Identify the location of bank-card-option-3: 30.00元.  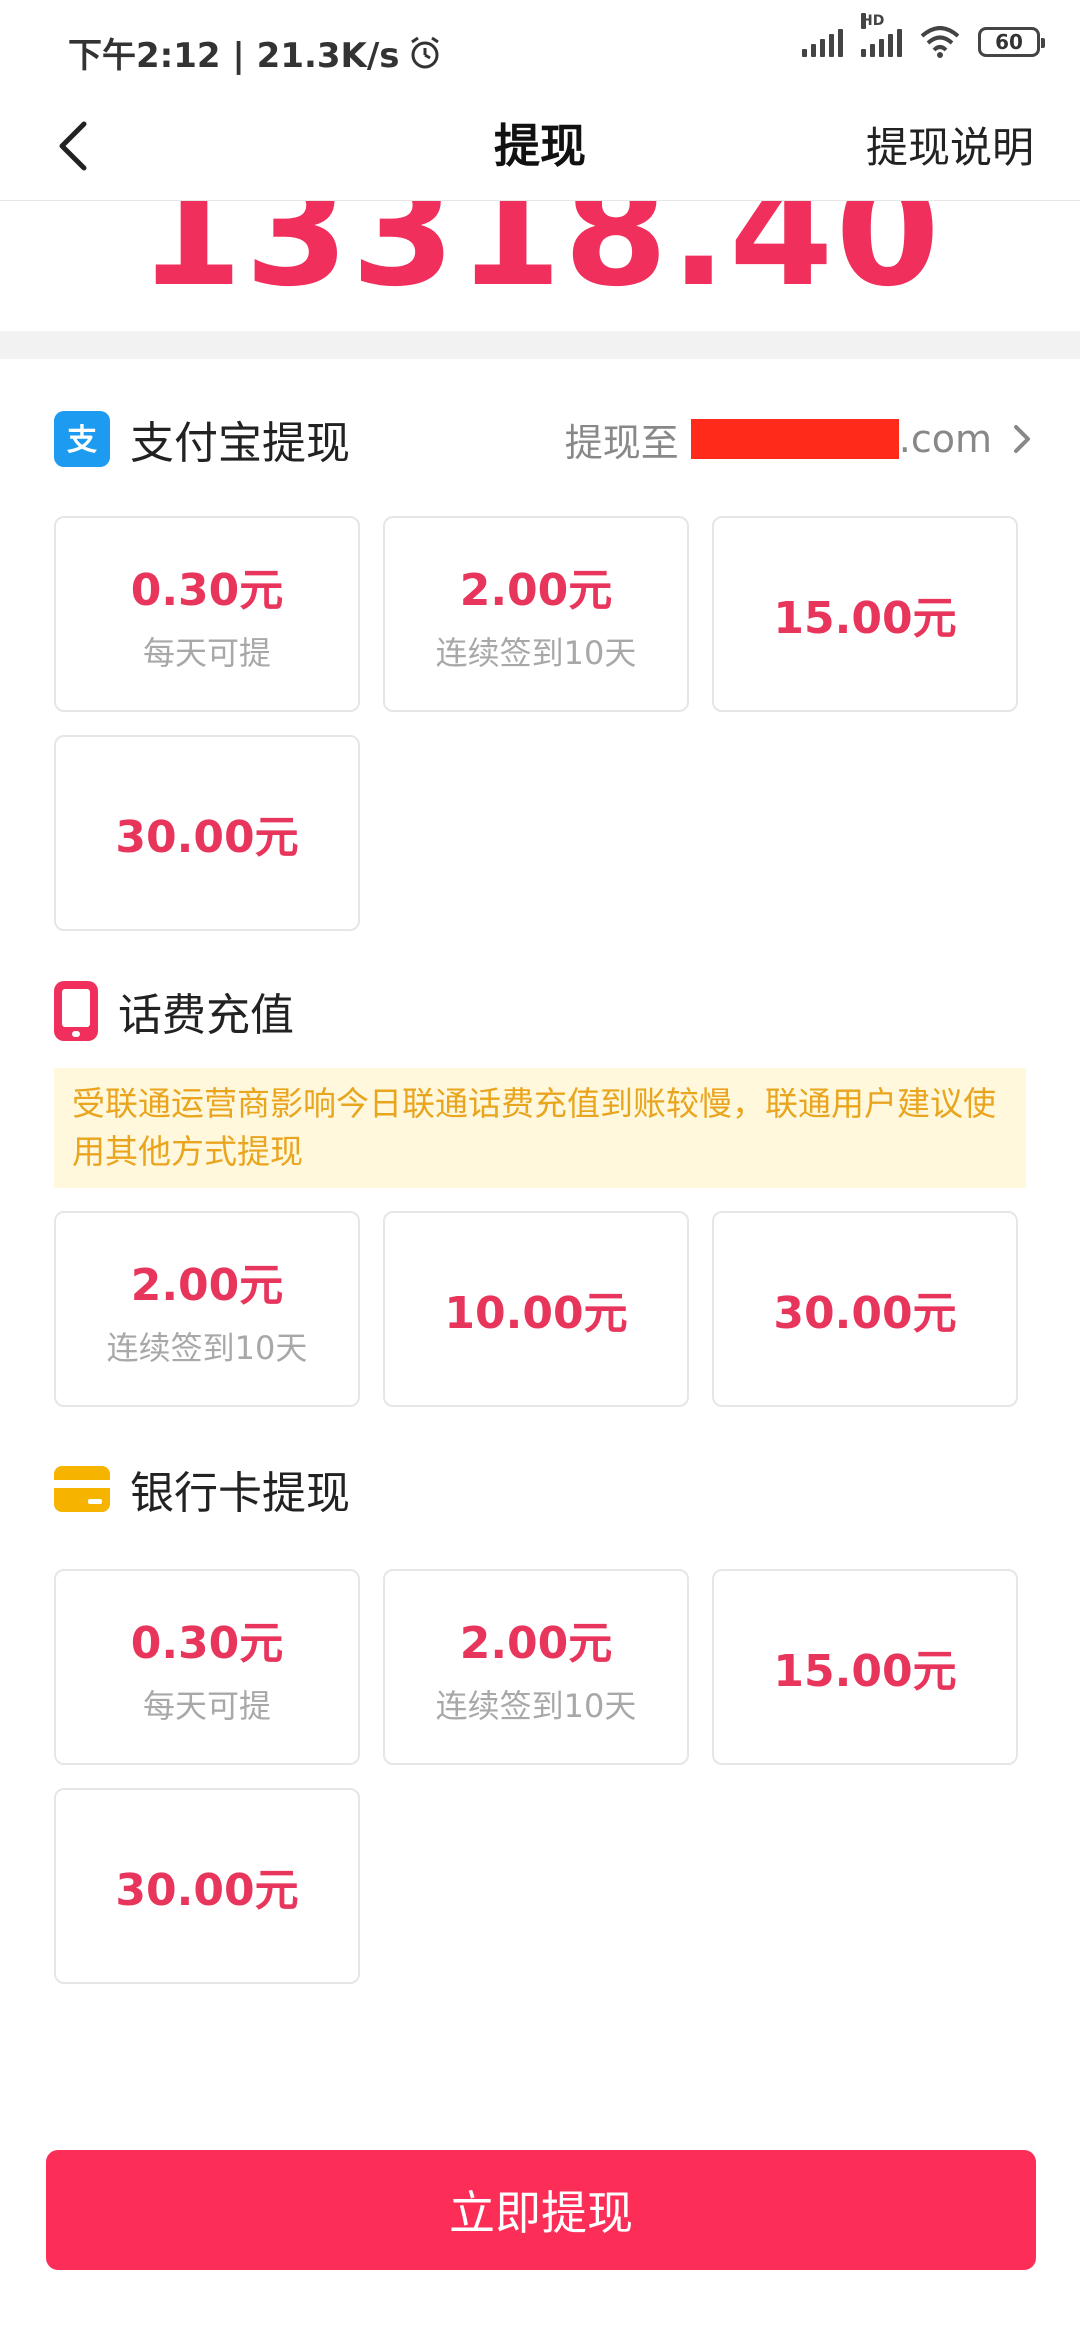
(207, 1886).